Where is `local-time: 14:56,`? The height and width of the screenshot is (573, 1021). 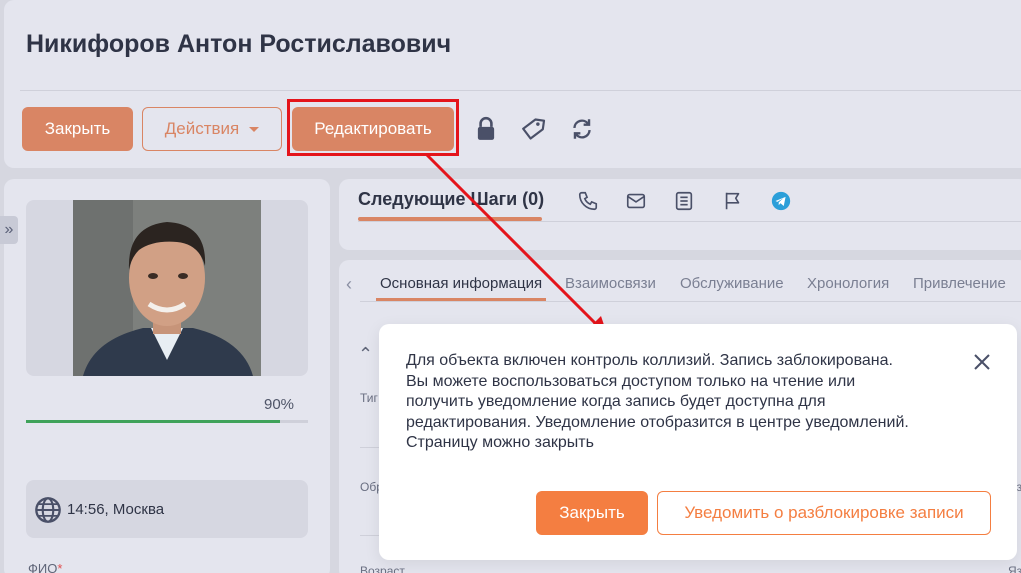
local-time: 14:56, is located at coordinates (88, 509).